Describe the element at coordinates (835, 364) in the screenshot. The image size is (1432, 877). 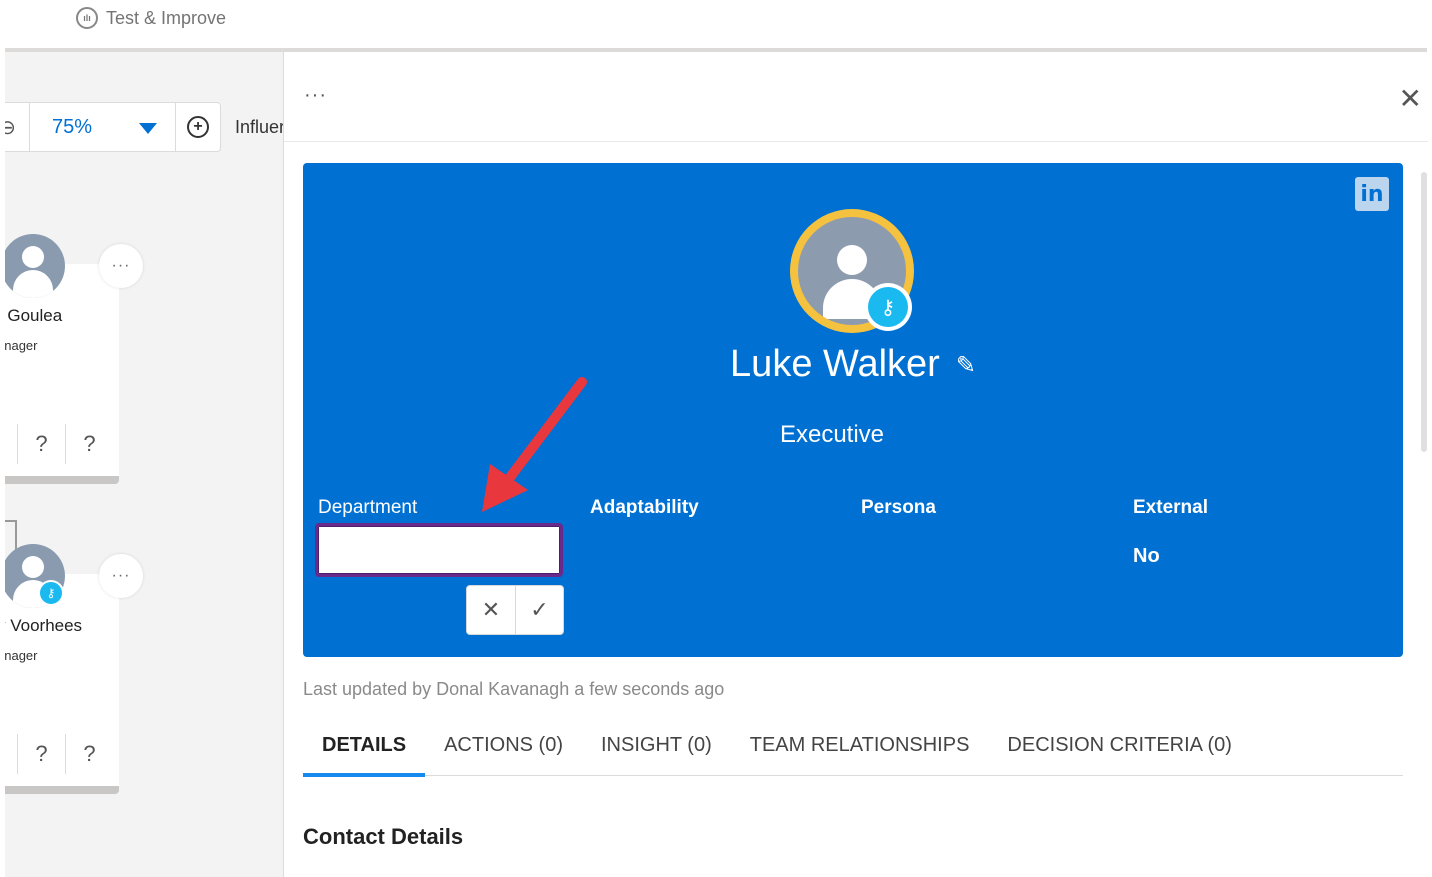
I see `contact-name-text: Luke Walker` at that location.